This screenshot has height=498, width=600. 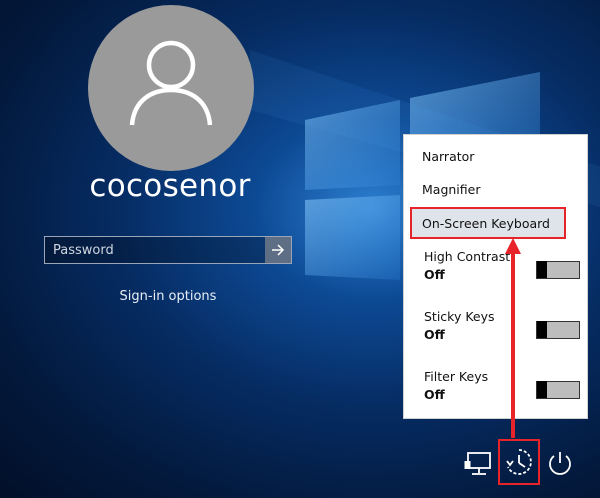 I want to click on network-icon, so click(x=477, y=463).